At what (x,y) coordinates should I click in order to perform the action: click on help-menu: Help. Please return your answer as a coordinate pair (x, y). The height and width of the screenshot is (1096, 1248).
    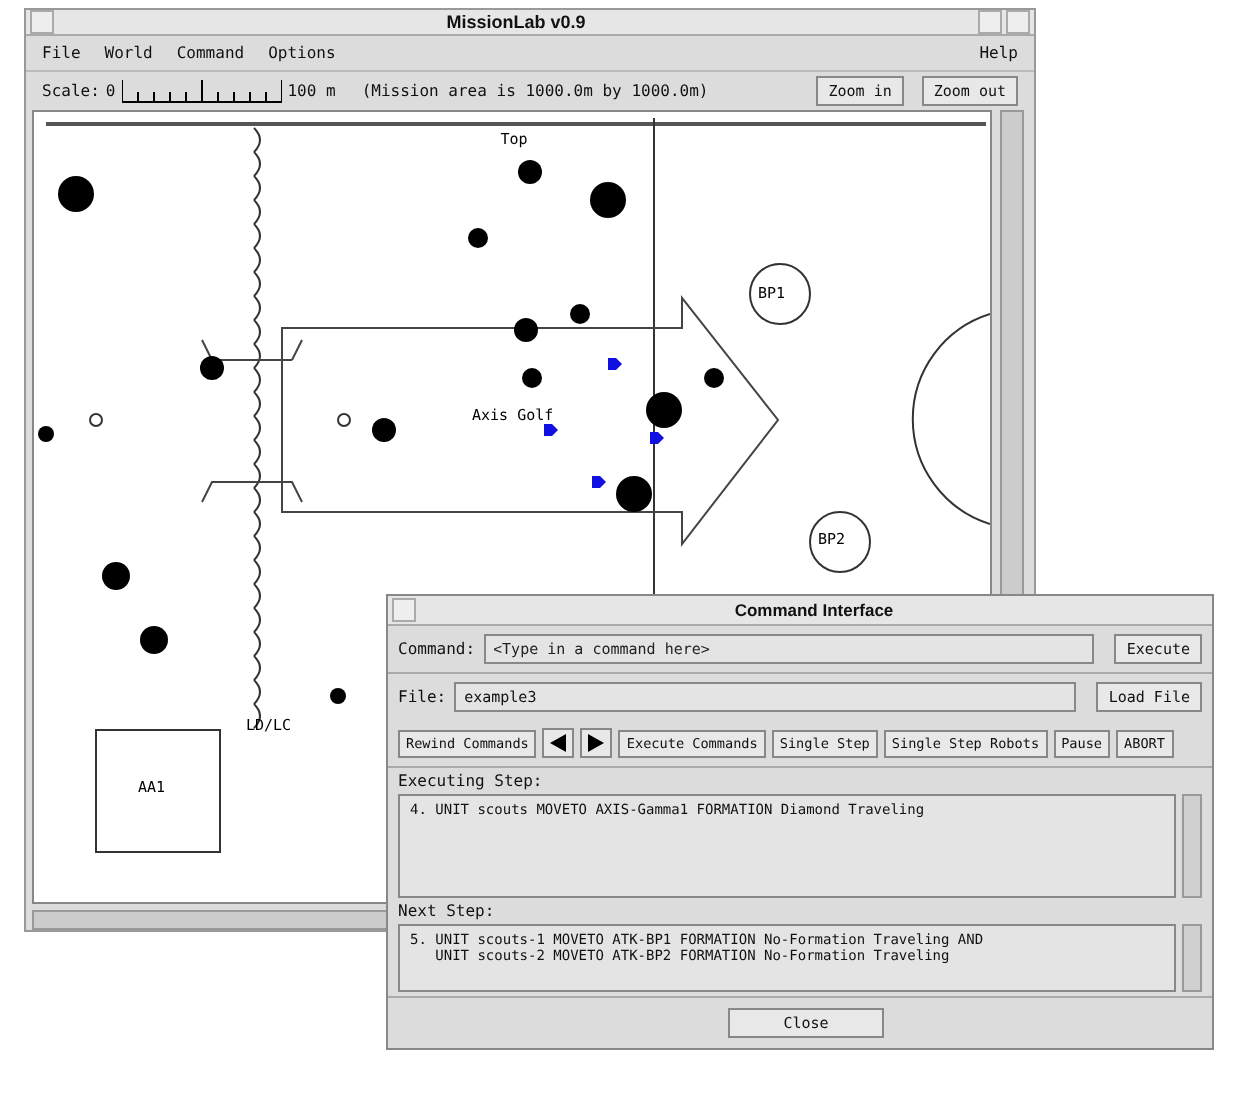
    Looking at the image, I should click on (998, 53).